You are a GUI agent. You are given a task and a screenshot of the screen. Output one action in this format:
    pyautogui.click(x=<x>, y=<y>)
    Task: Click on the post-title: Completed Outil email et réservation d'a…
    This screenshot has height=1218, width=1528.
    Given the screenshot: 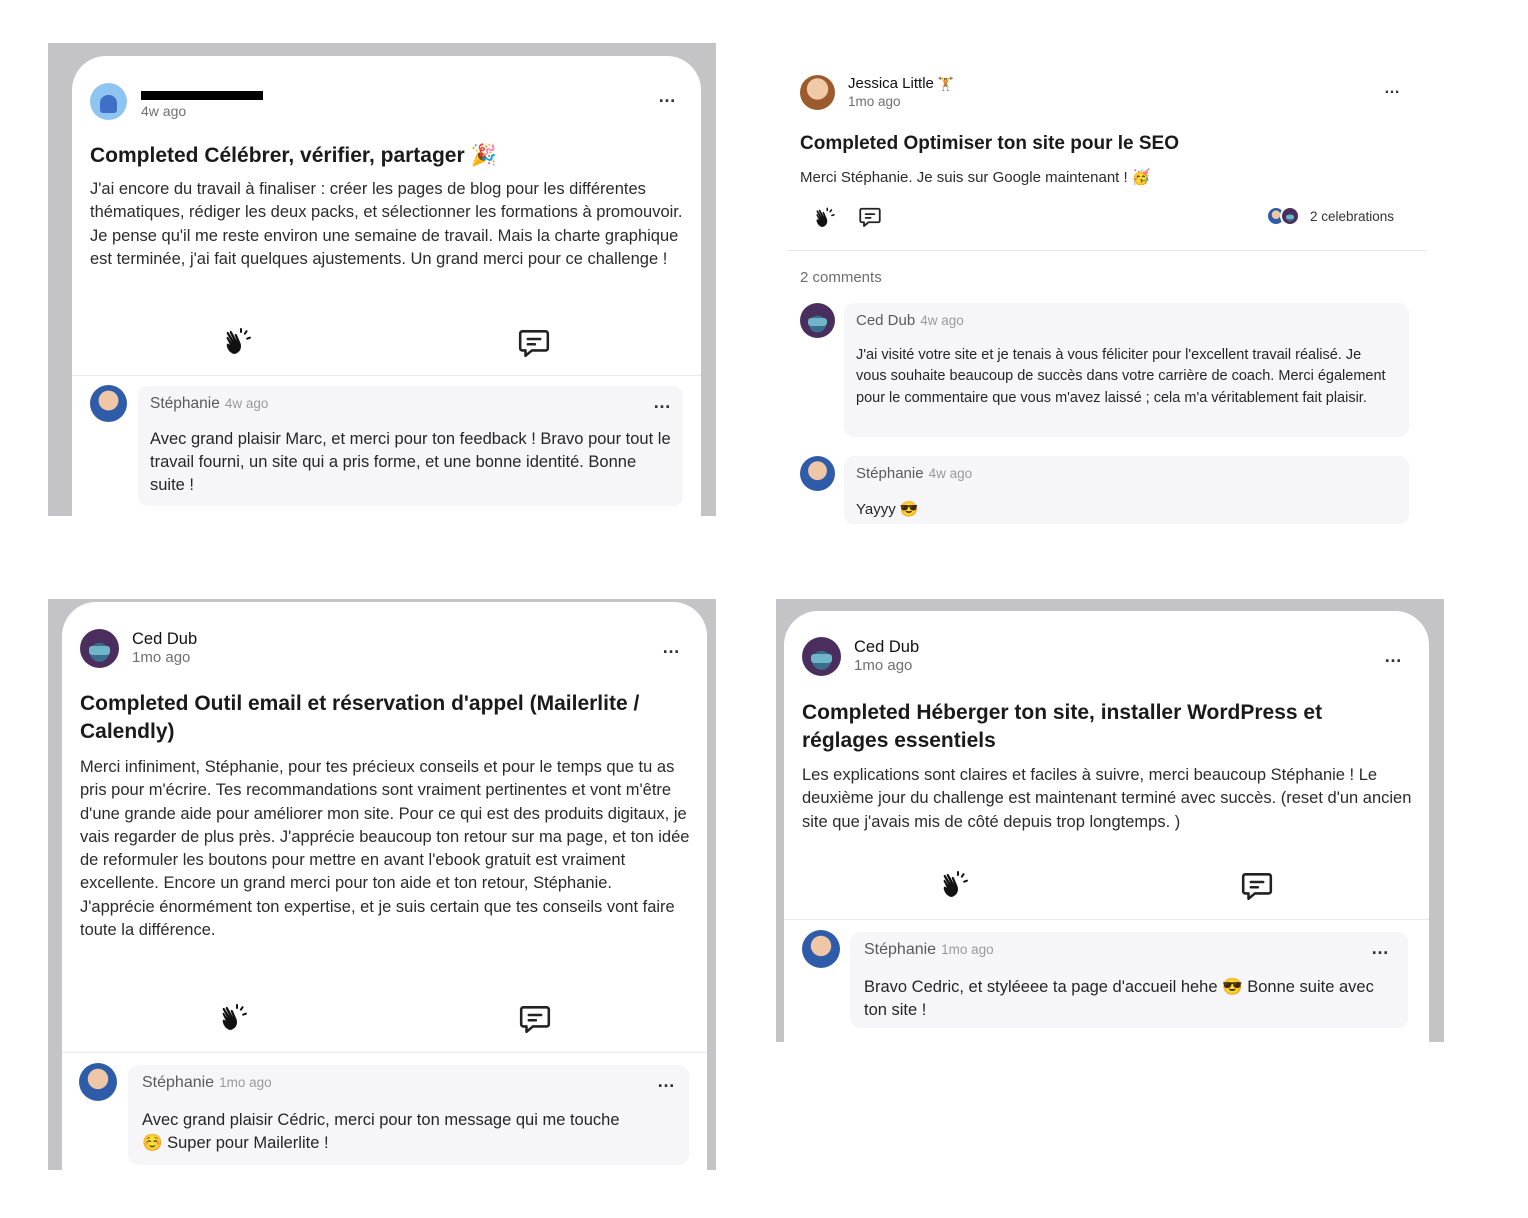 What is the action you would take?
    pyautogui.click(x=360, y=717)
    